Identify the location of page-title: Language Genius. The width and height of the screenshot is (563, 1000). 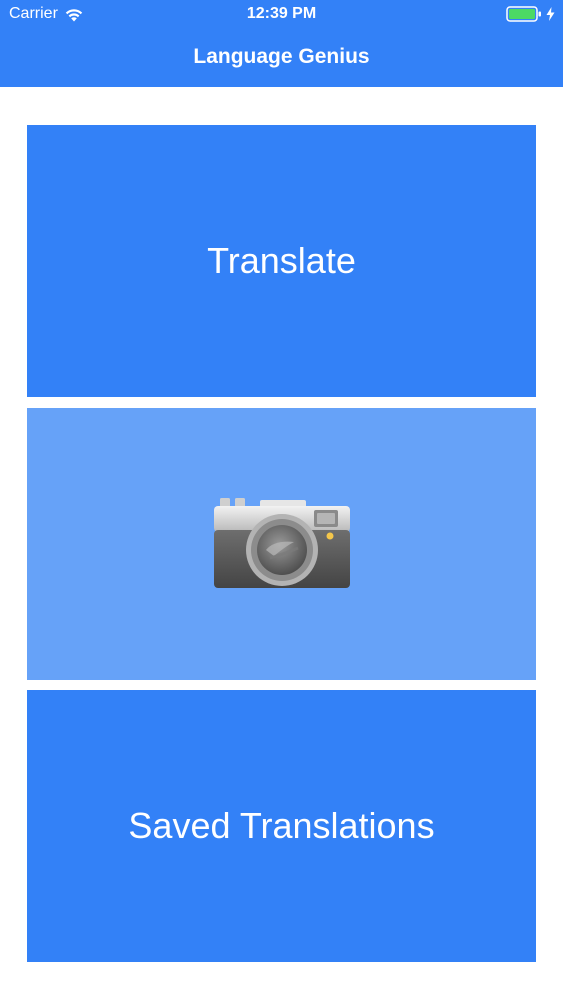
(281, 56).